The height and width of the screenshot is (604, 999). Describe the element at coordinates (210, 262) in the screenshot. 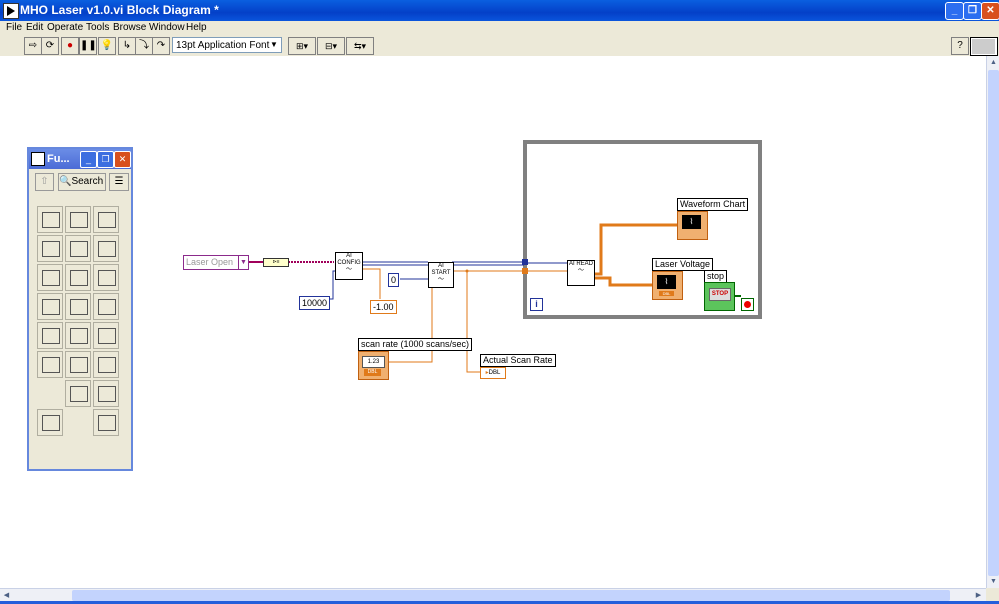

I see `enum-value: Laser Open` at that location.